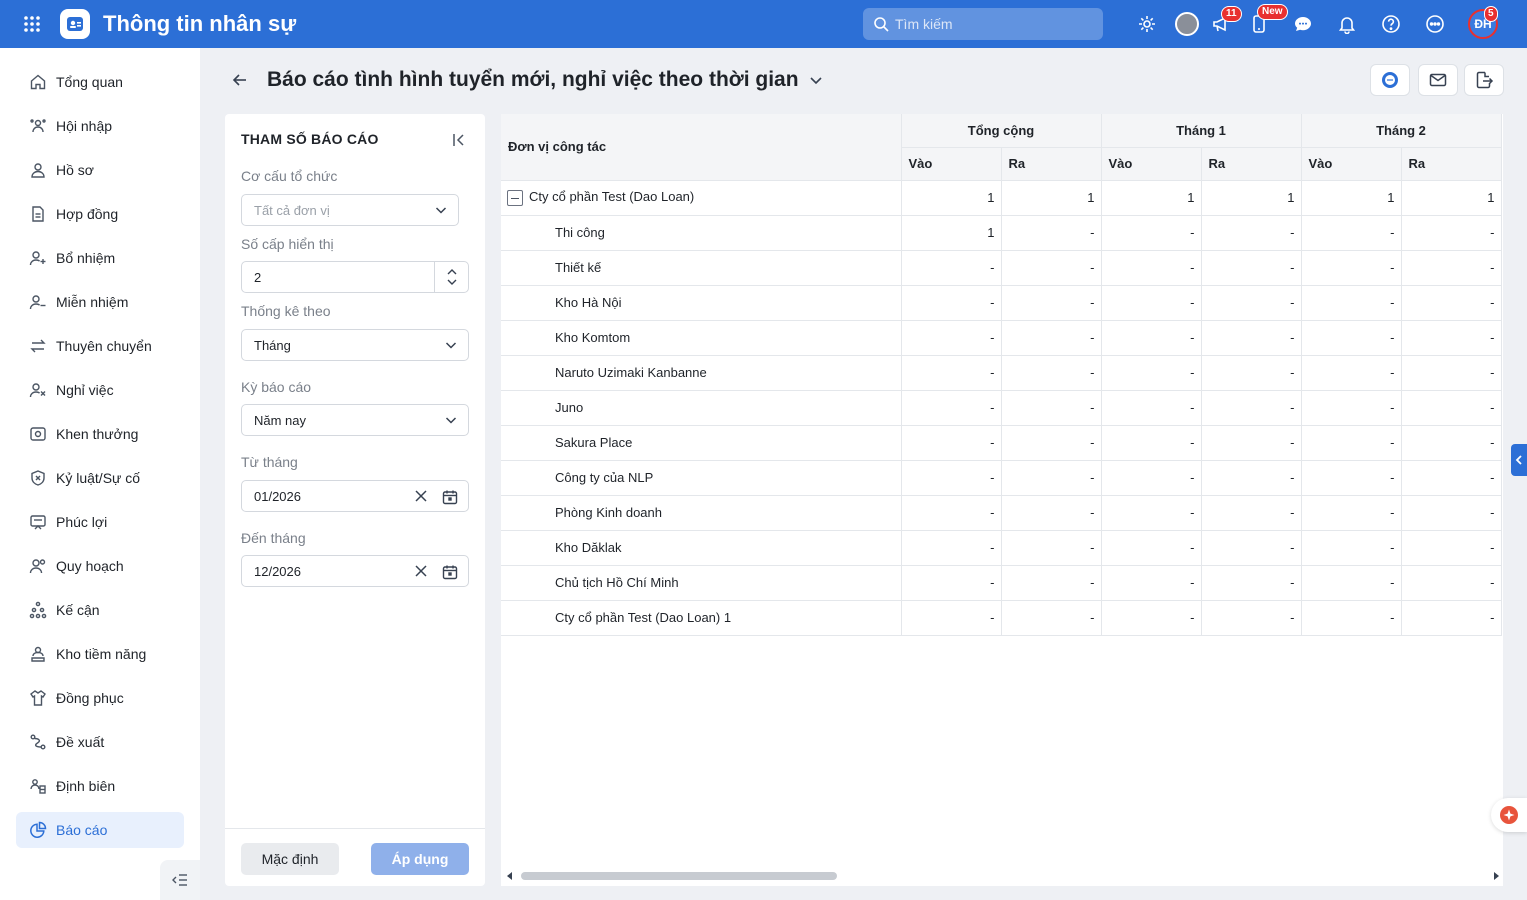  I want to click on sidebar-item-kho-tiem-nang: Kho tiềm năng, so click(100, 654).